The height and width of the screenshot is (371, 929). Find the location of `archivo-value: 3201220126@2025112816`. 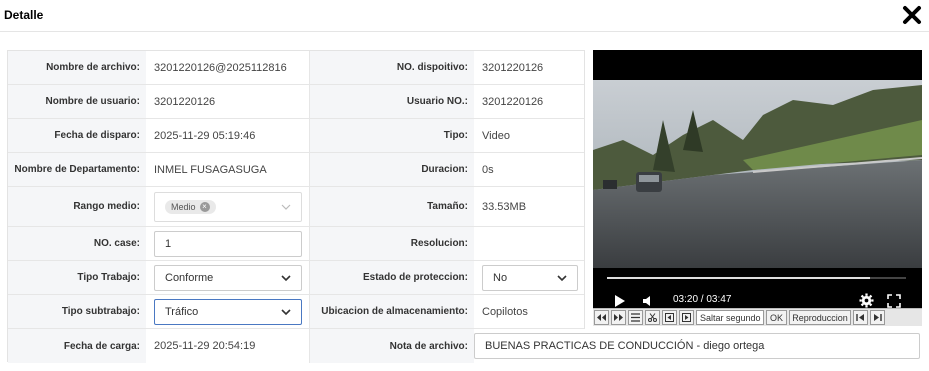

archivo-value: 3201220126@2025112816 is located at coordinates (227, 67).